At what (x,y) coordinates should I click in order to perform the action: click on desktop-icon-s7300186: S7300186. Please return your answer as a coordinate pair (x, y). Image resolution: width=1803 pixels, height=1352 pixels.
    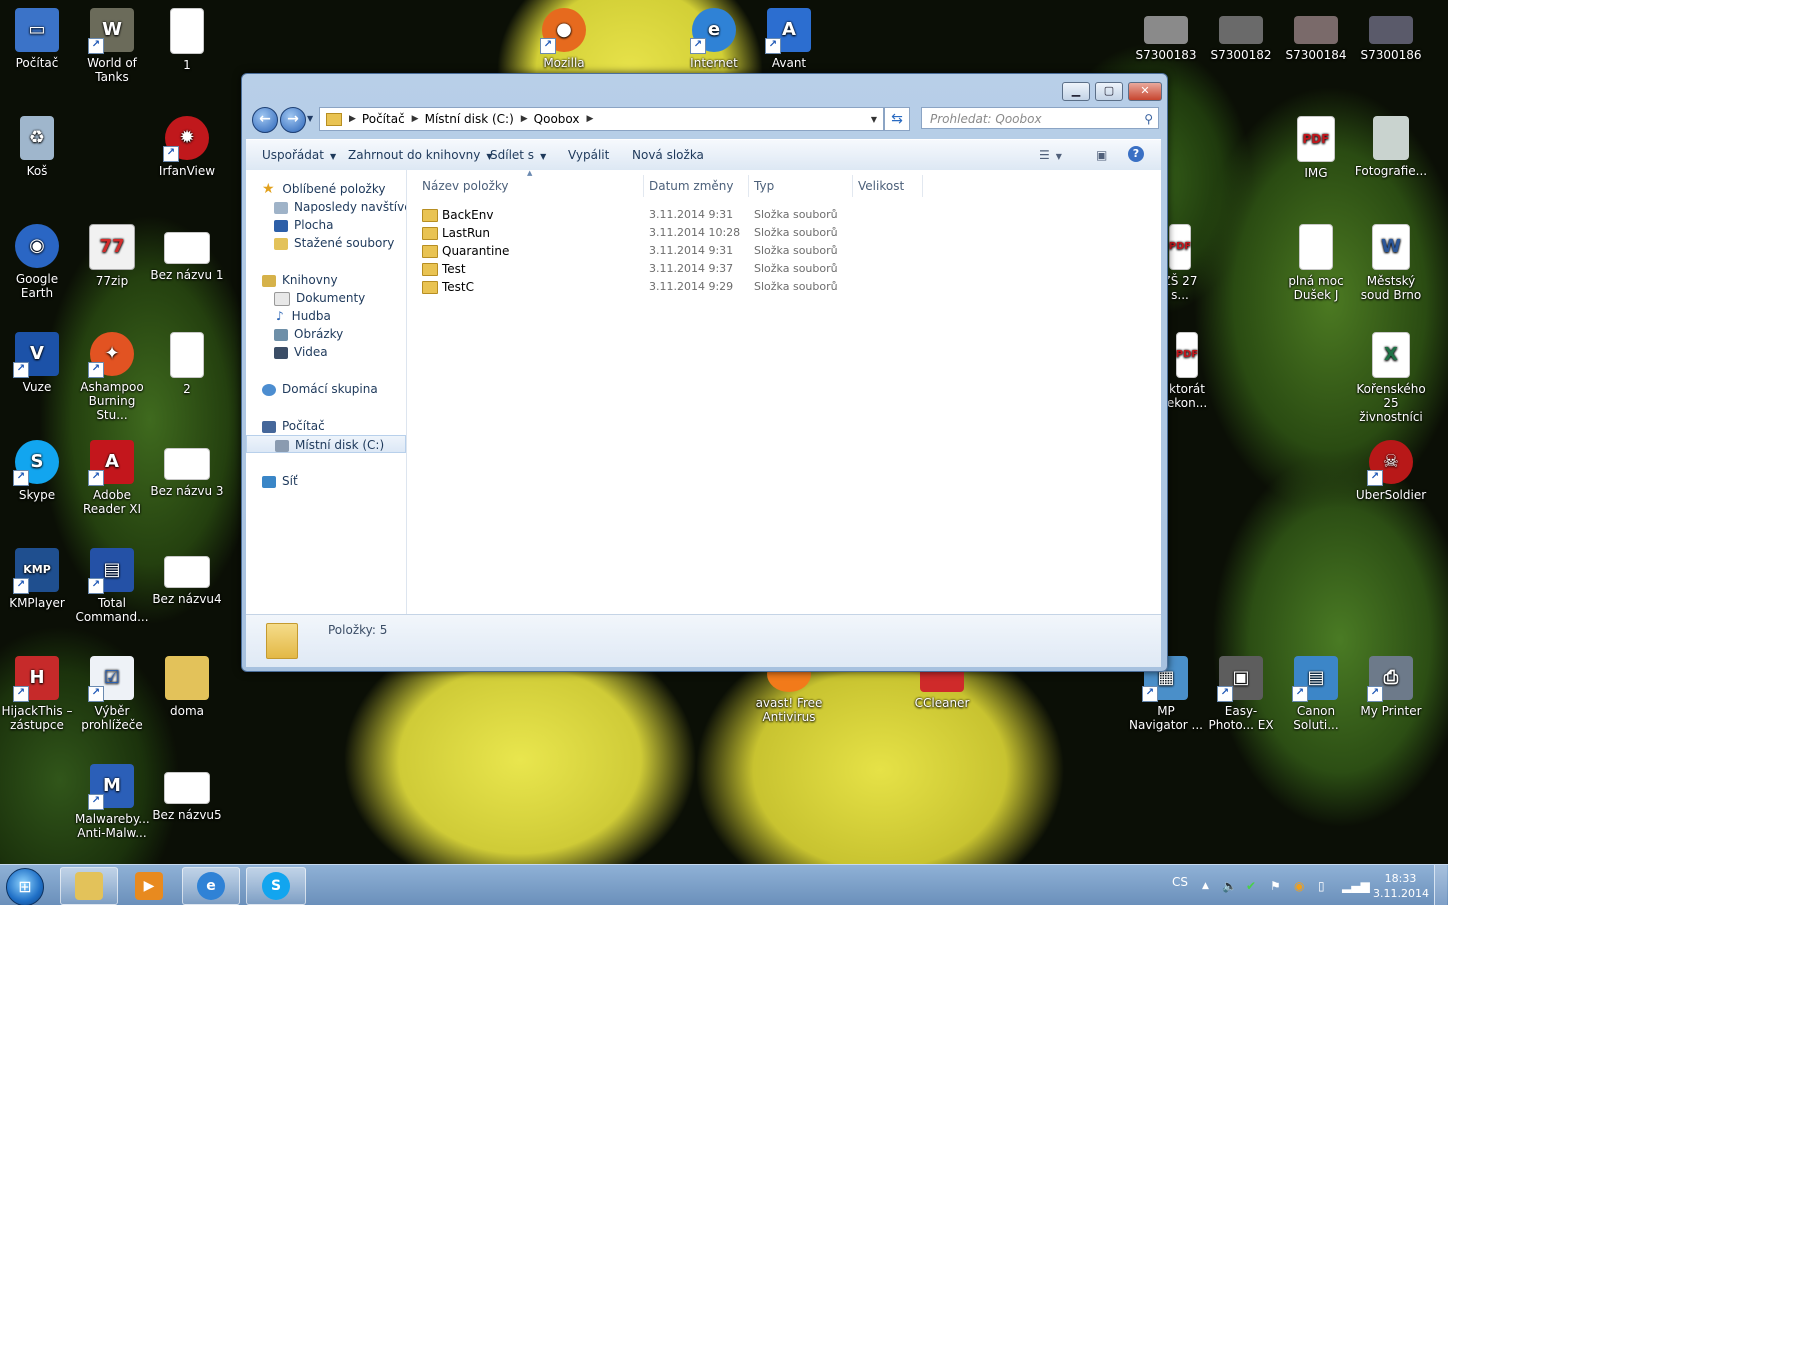
    Looking at the image, I should click on (1391, 39).